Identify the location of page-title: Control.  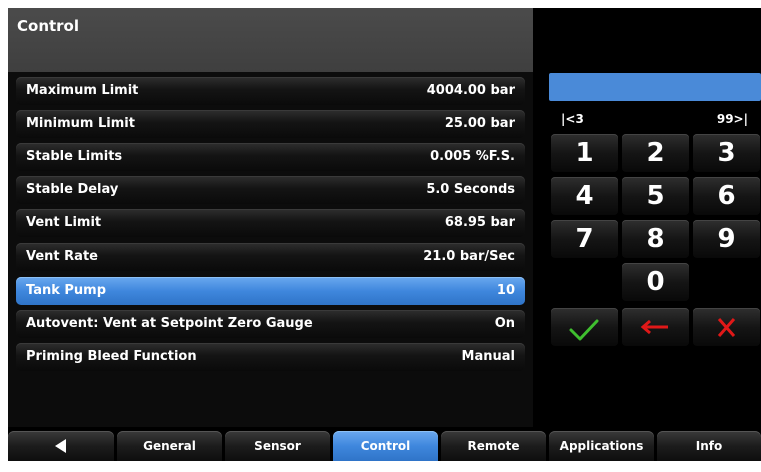
(48, 26).